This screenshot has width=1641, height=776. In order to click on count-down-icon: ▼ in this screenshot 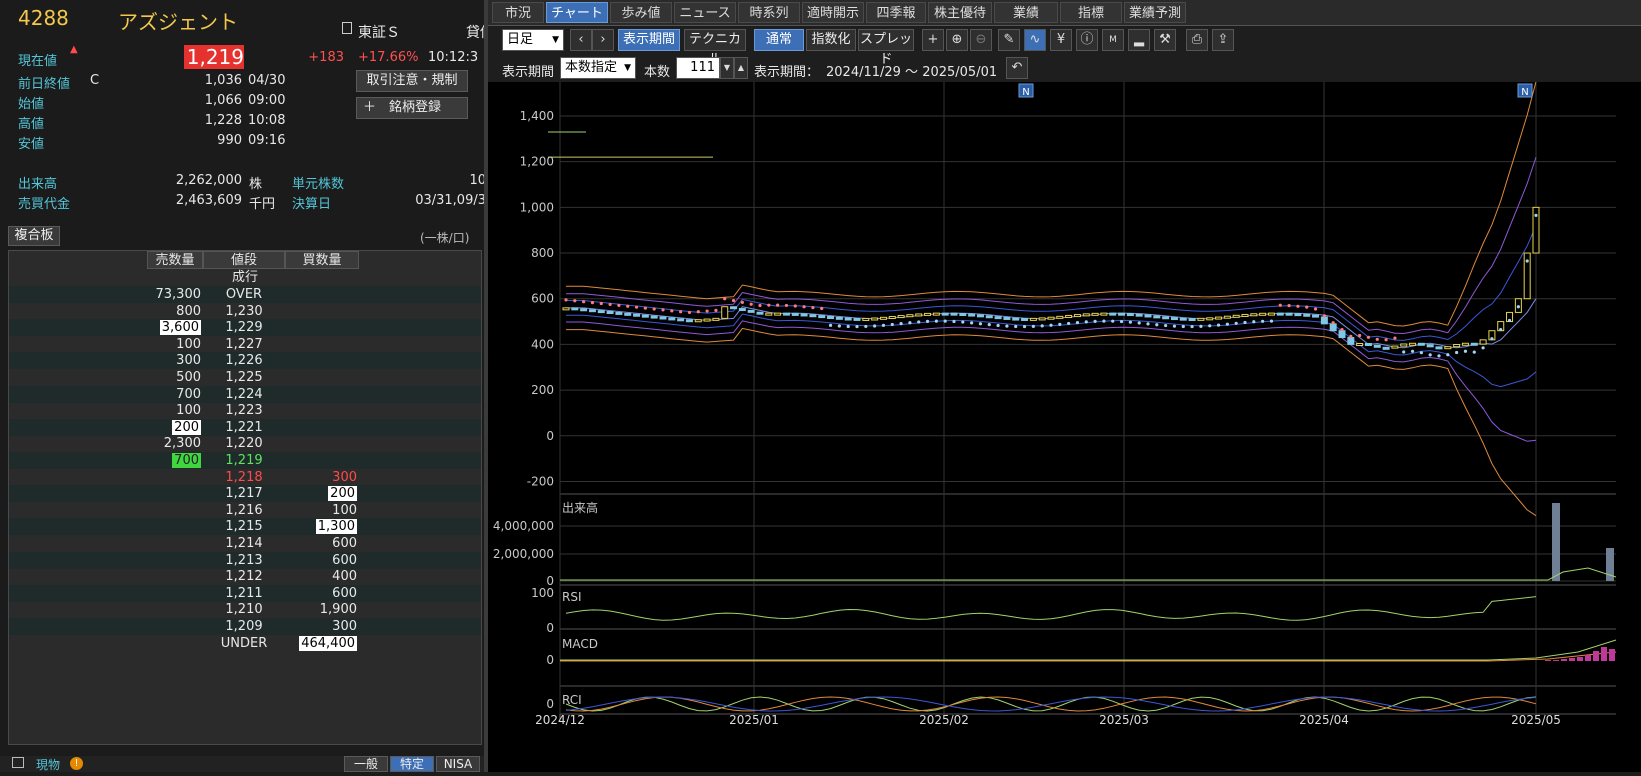, I will do `click(727, 68)`.